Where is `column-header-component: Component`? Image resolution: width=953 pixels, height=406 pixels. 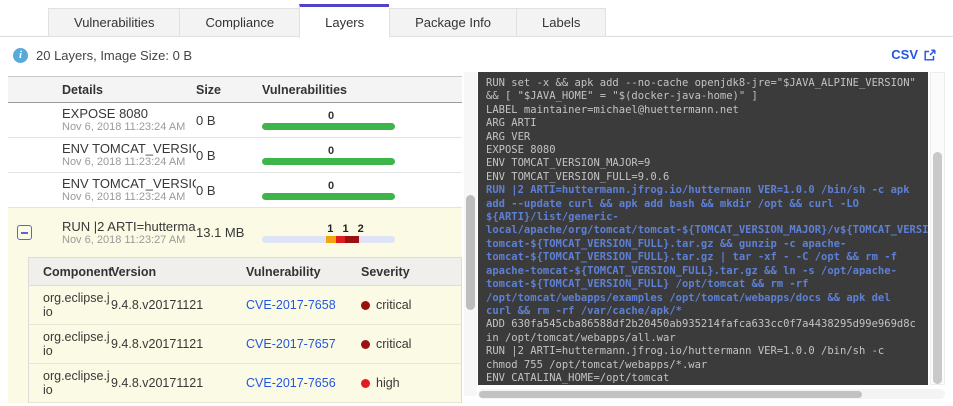
column-header-component: Component is located at coordinates (78, 271).